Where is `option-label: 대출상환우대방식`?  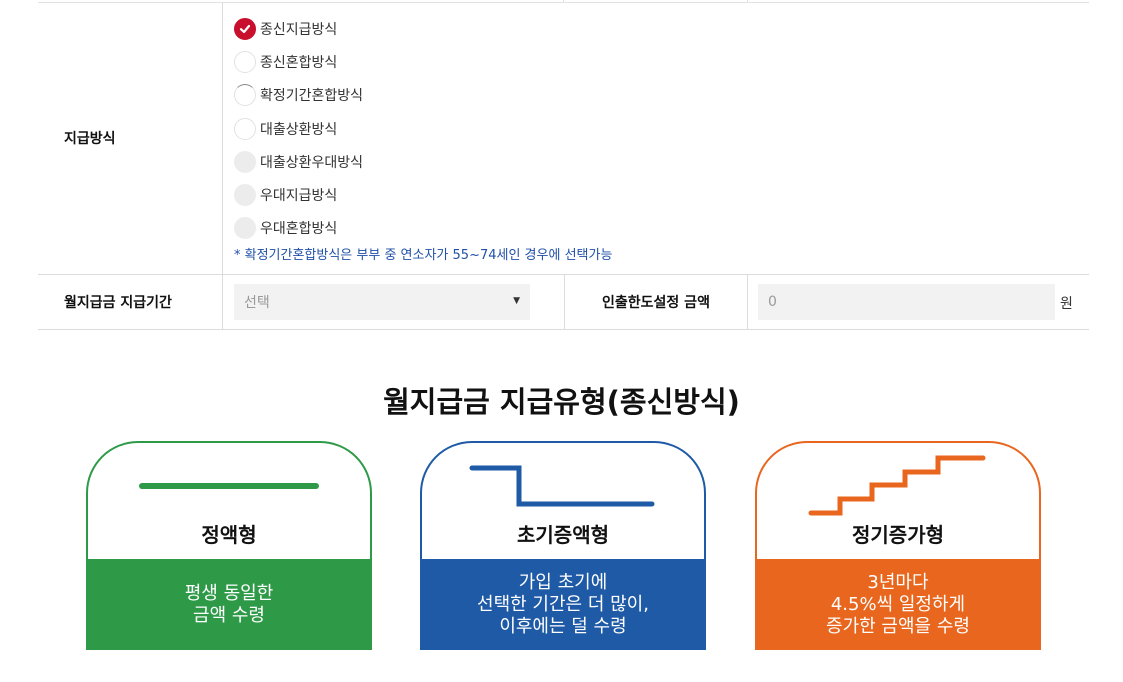
option-label: 대출상환우대방식 is located at coordinates (312, 163).